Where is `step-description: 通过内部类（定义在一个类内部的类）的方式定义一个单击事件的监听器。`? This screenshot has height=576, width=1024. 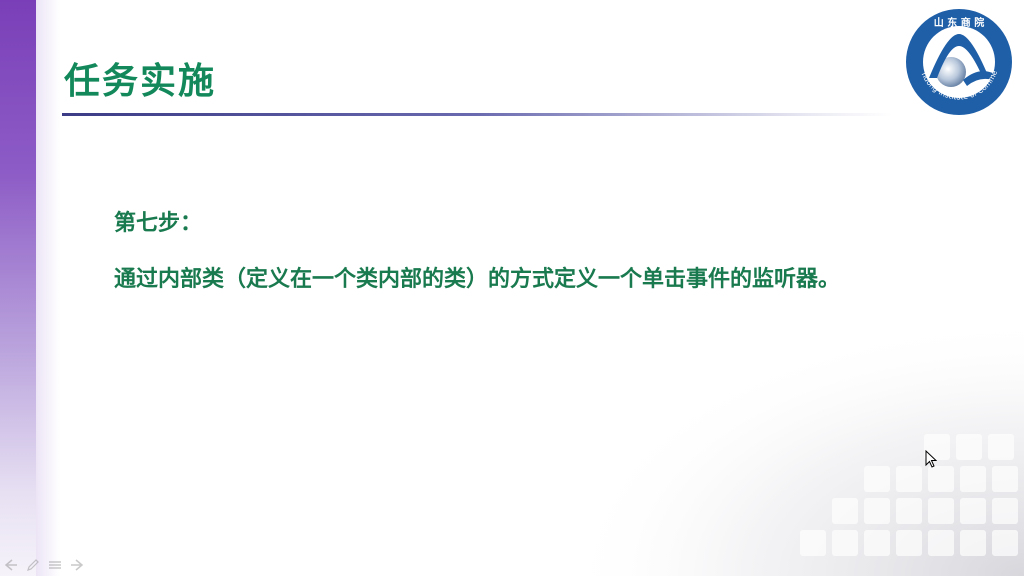
step-description: 通过内部类（定义在一个类内部的类）的方式定义一个单击事件的监听器。 is located at coordinates (477, 279).